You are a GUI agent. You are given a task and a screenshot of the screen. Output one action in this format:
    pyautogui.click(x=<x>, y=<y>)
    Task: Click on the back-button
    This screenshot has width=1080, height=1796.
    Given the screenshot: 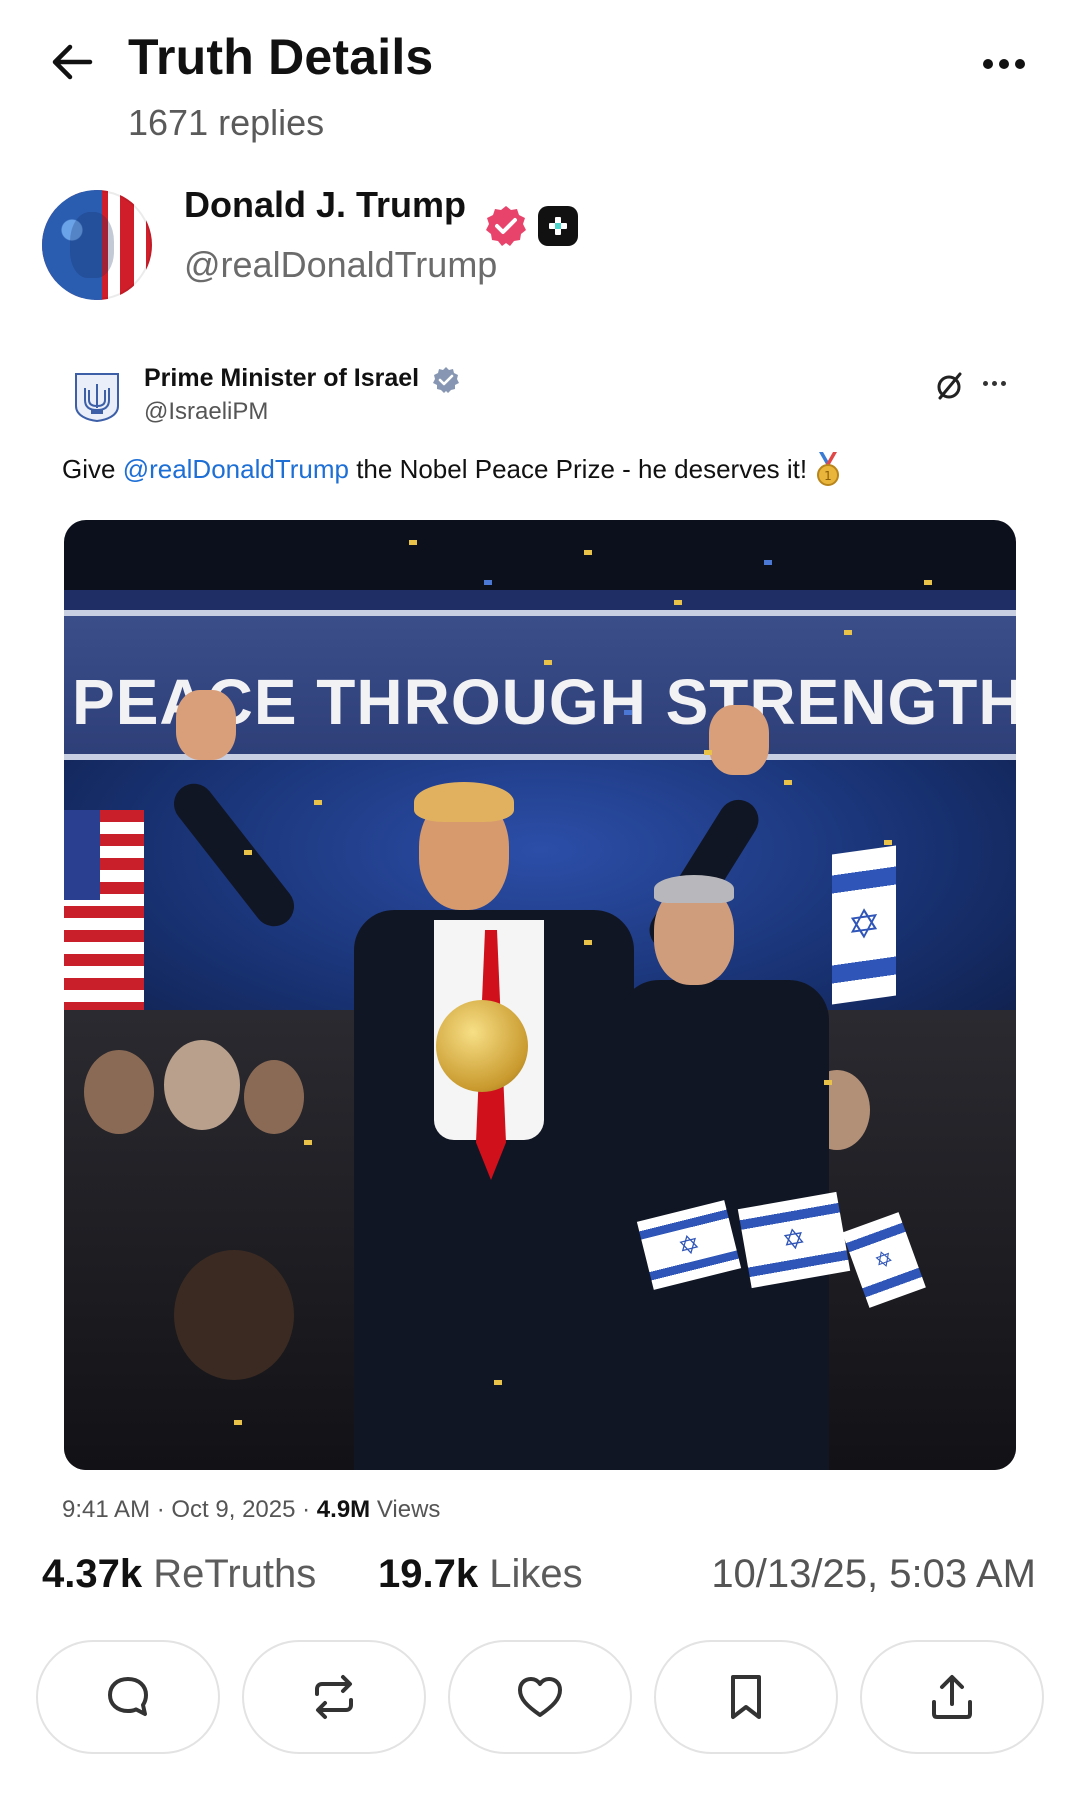 What is the action you would take?
    pyautogui.click(x=72, y=62)
    